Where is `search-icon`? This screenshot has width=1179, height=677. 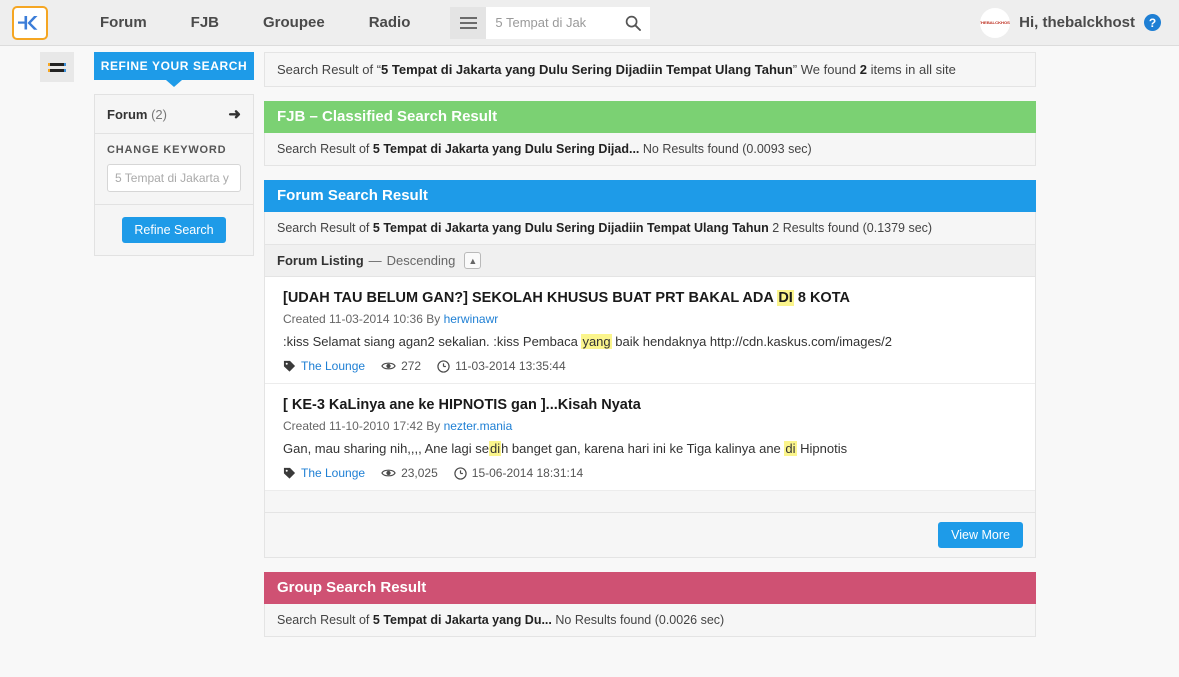 search-icon is located at coordinates (634, 23).